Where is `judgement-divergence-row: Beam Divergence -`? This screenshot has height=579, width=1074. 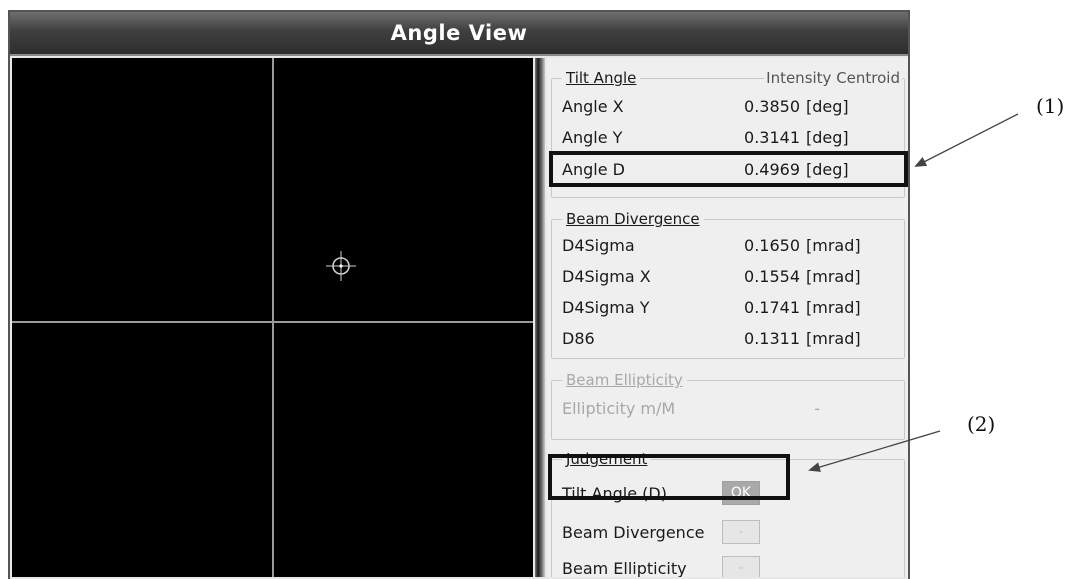 judgement-divergence-row: Beam Divergence - is located at coordinates (682, 532).